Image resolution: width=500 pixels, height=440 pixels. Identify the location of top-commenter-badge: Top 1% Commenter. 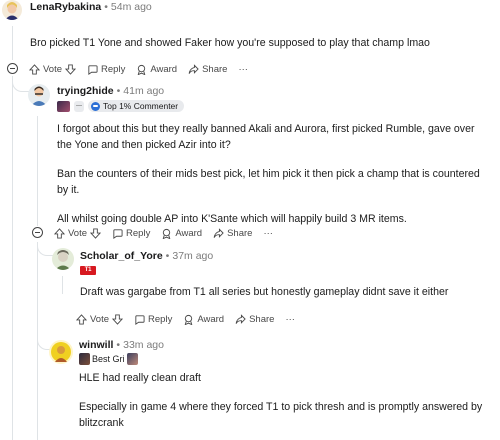
(136, 106).